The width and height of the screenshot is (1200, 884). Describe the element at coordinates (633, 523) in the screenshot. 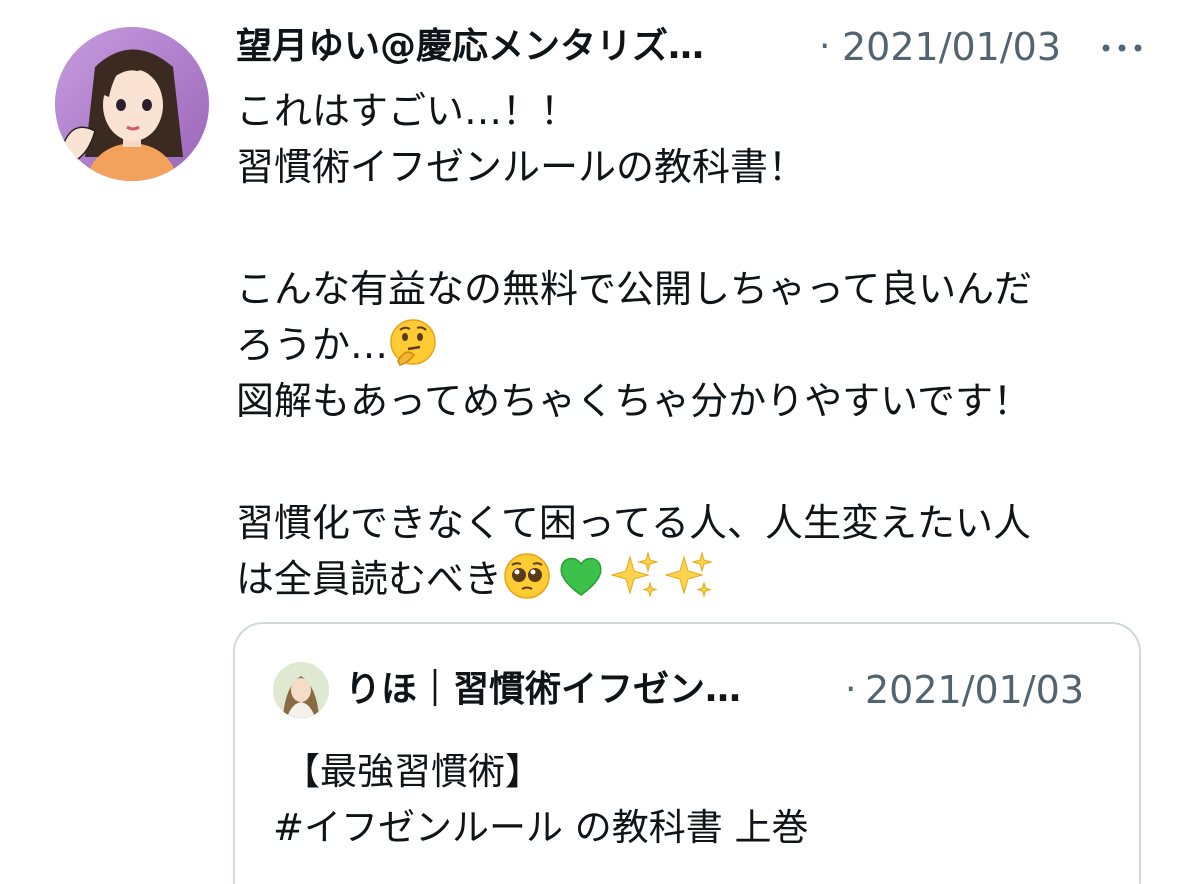

I see `tweet-line: 習慣化できなくて困ってる人、人生変えたい人` at that location.